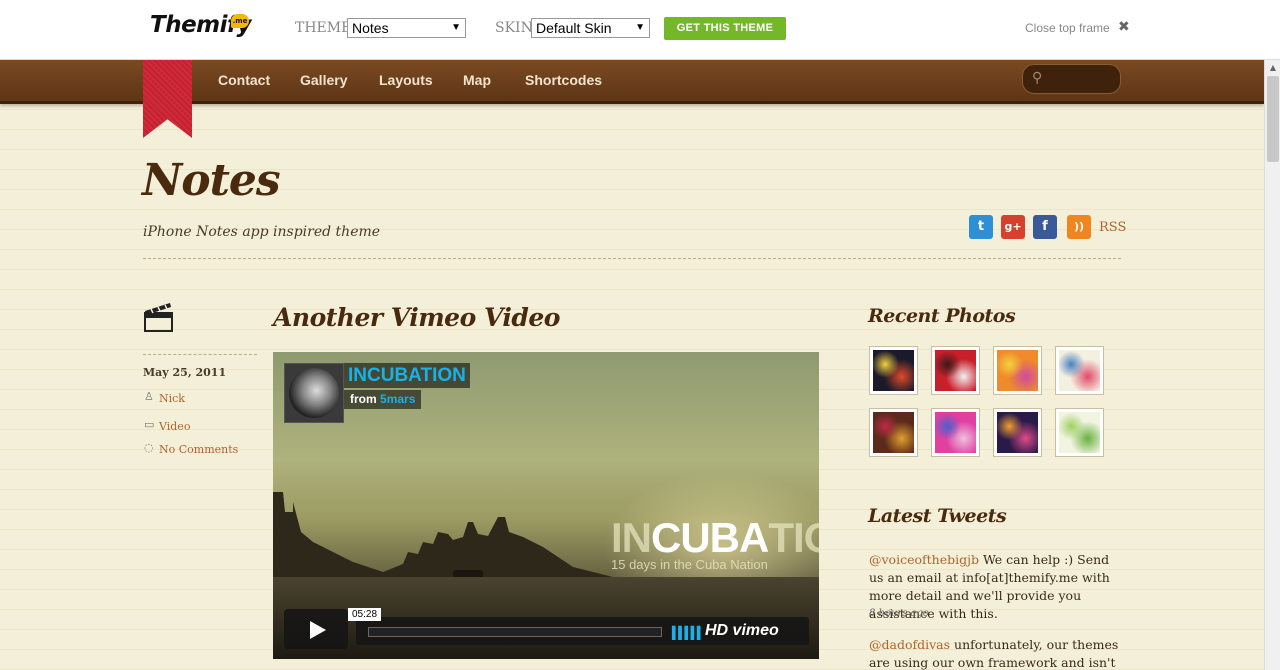 This screenshot has width=1280, height=670. What do you see at coordinates (1037, 78) in the screenshot?
I see `search-icon: ⚲` at bounding box center [1037, 78].